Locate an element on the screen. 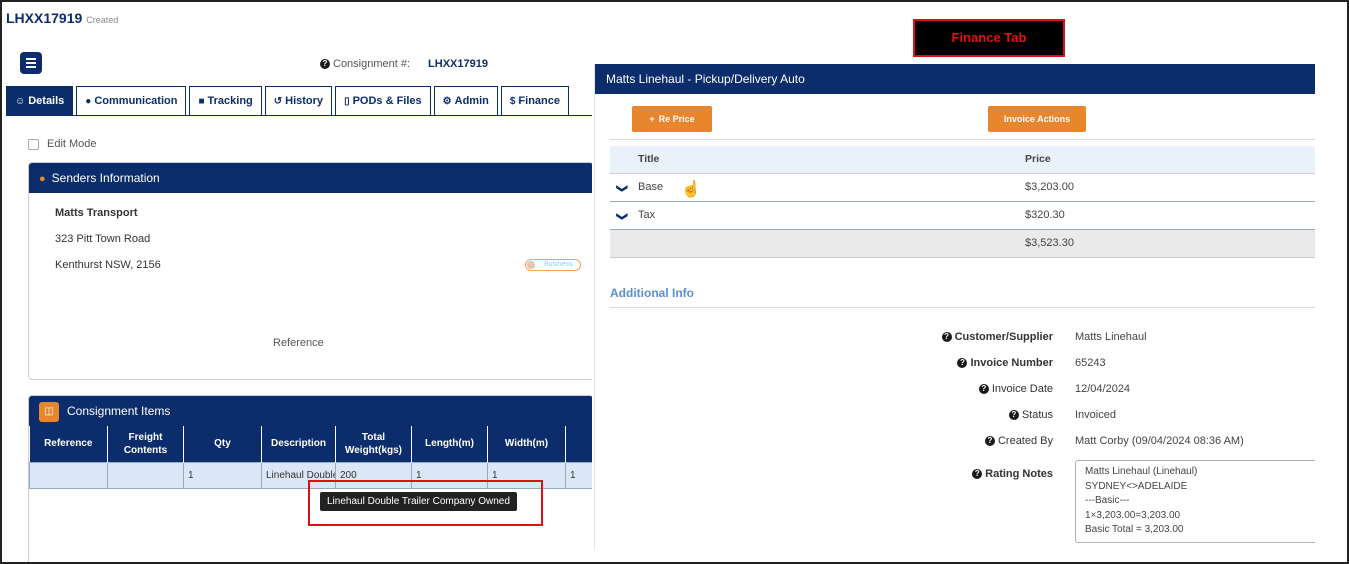 The image size is (1349, 564). comment-icon: ● is located at coordinates (88, 101).